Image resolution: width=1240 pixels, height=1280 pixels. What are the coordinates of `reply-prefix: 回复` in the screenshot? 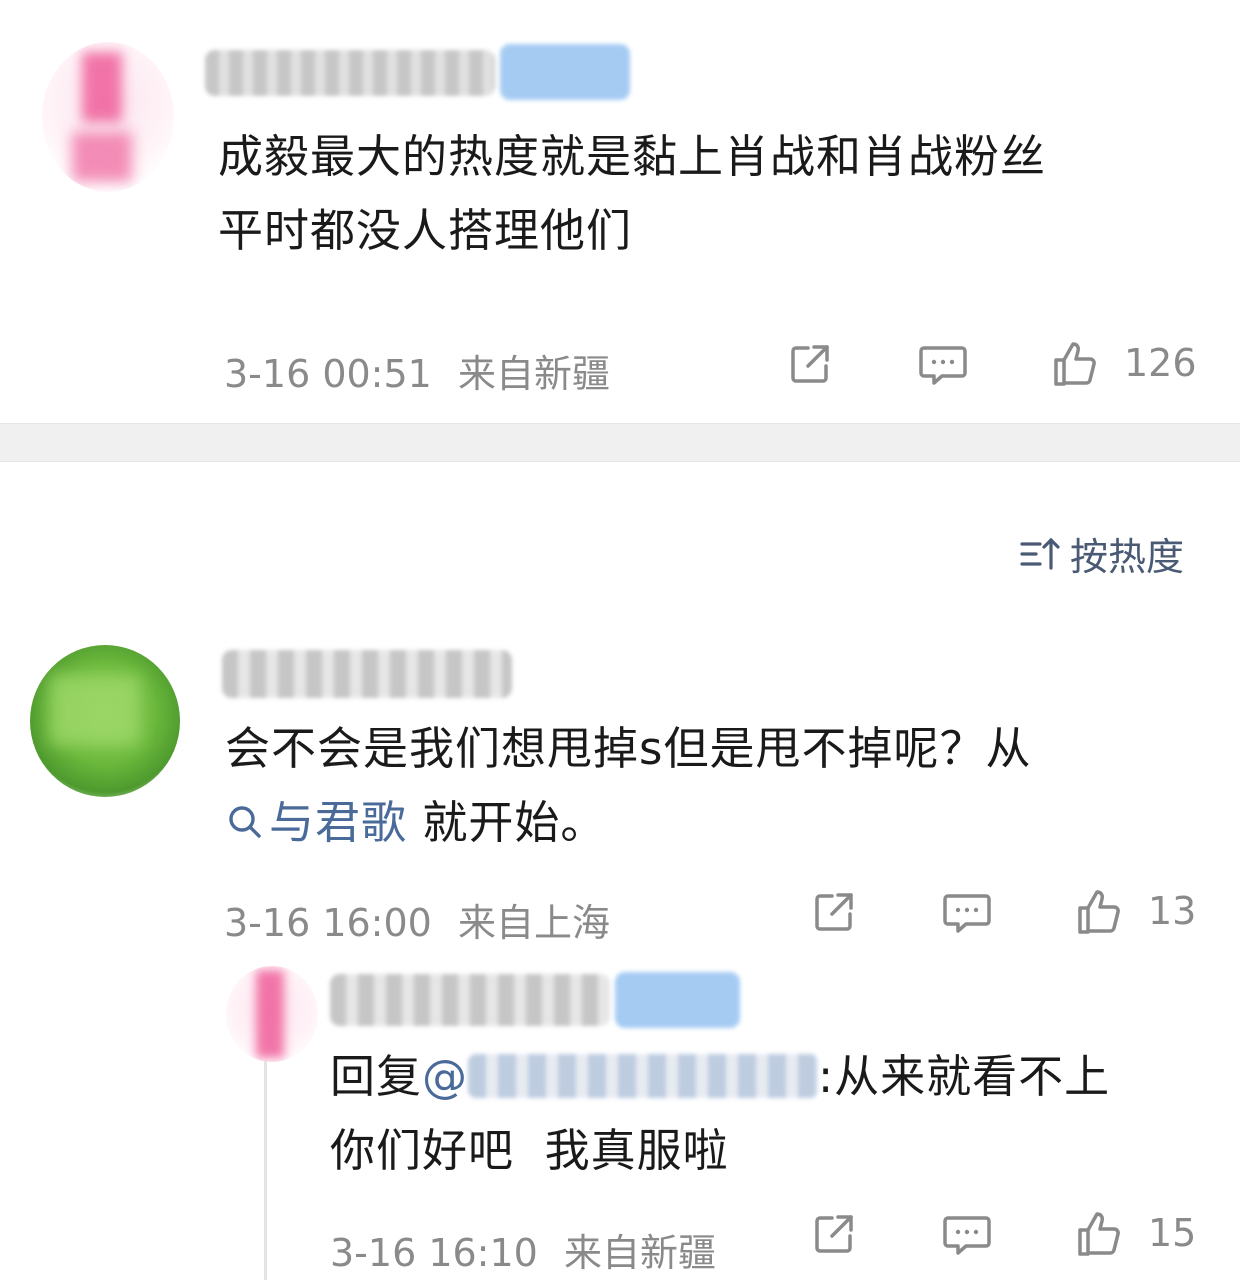 It's located at (376, 1076).